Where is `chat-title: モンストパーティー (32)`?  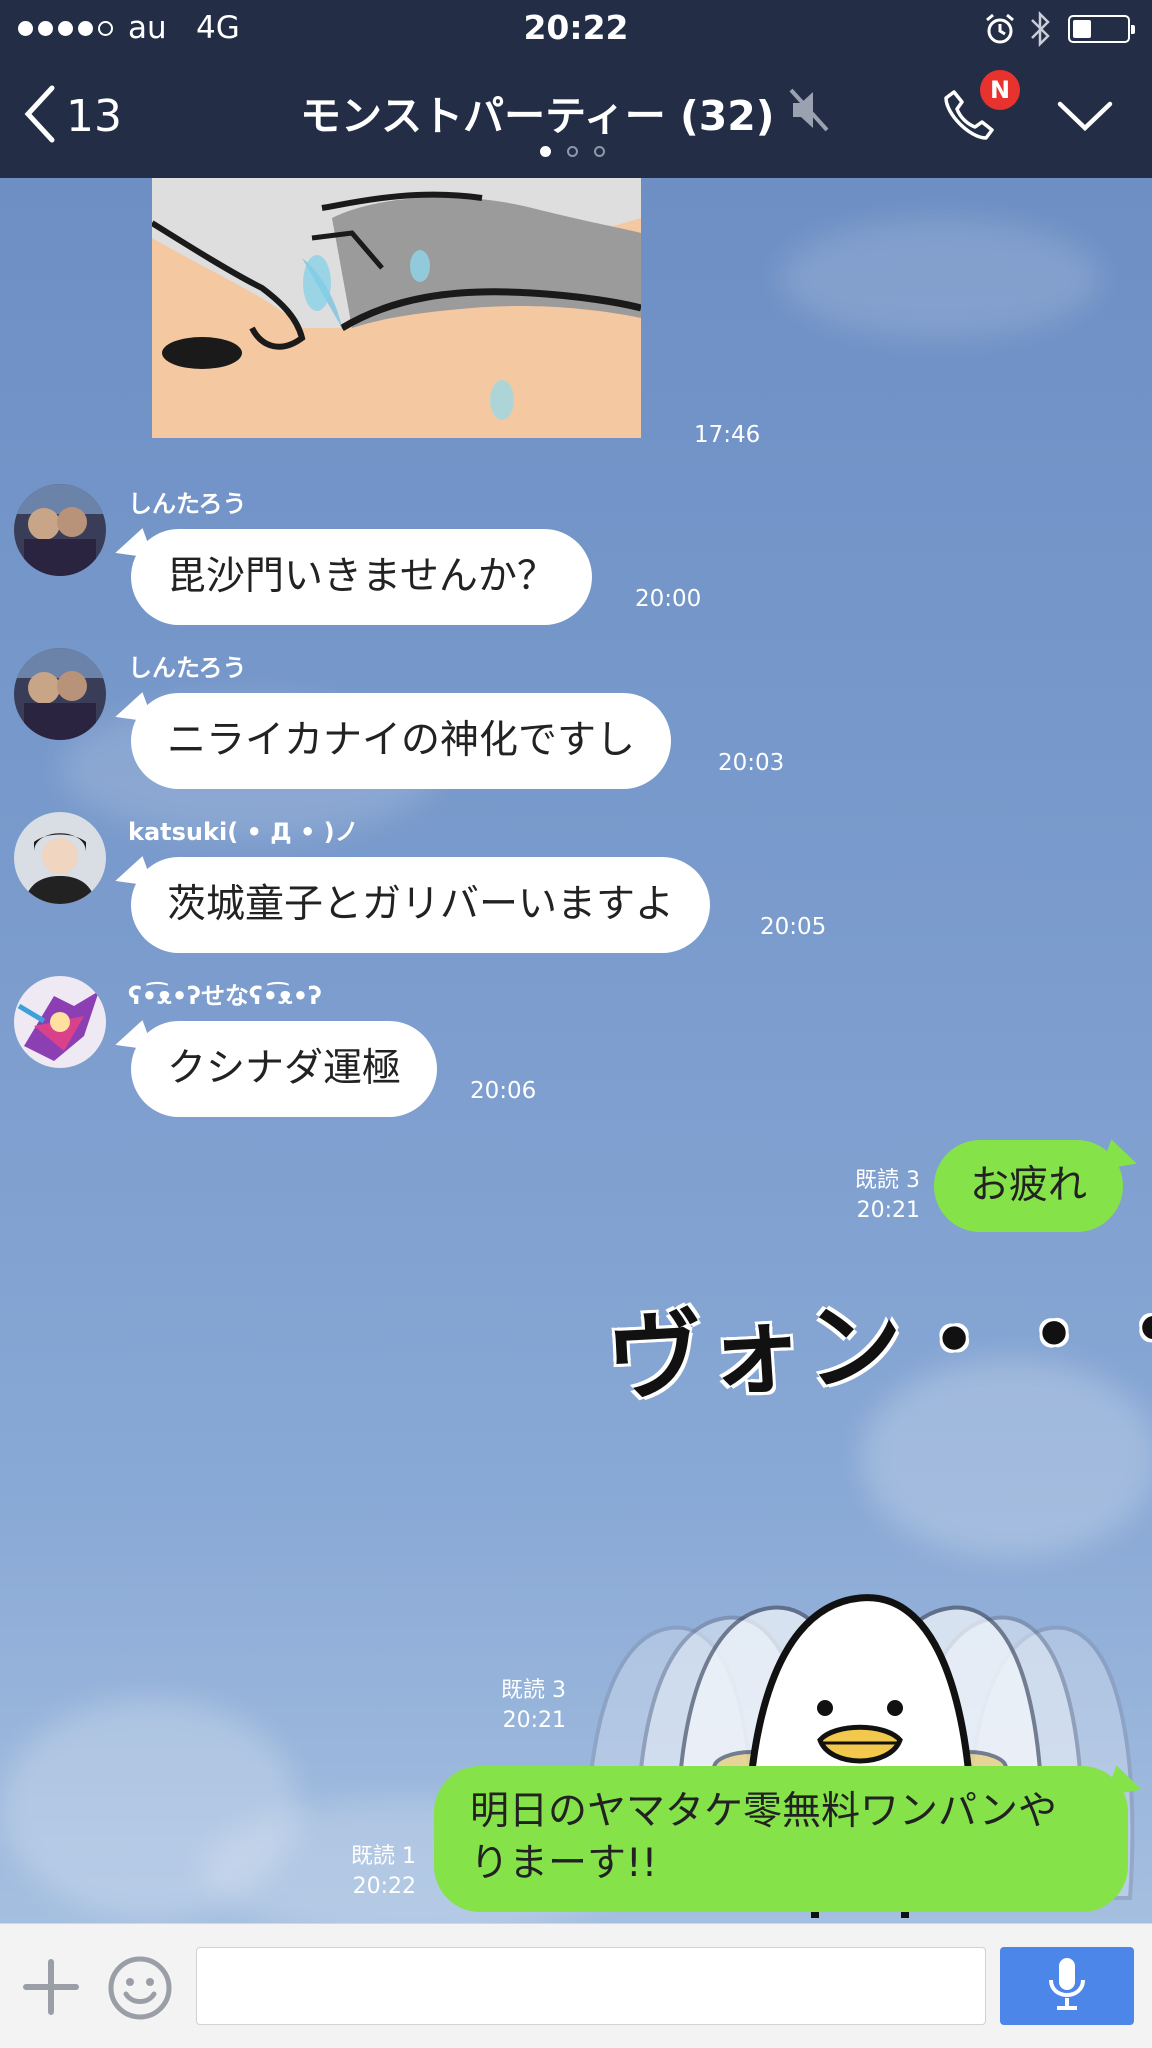
chat-title: モンストパーティー (32) is located at coordinates (565, 112).